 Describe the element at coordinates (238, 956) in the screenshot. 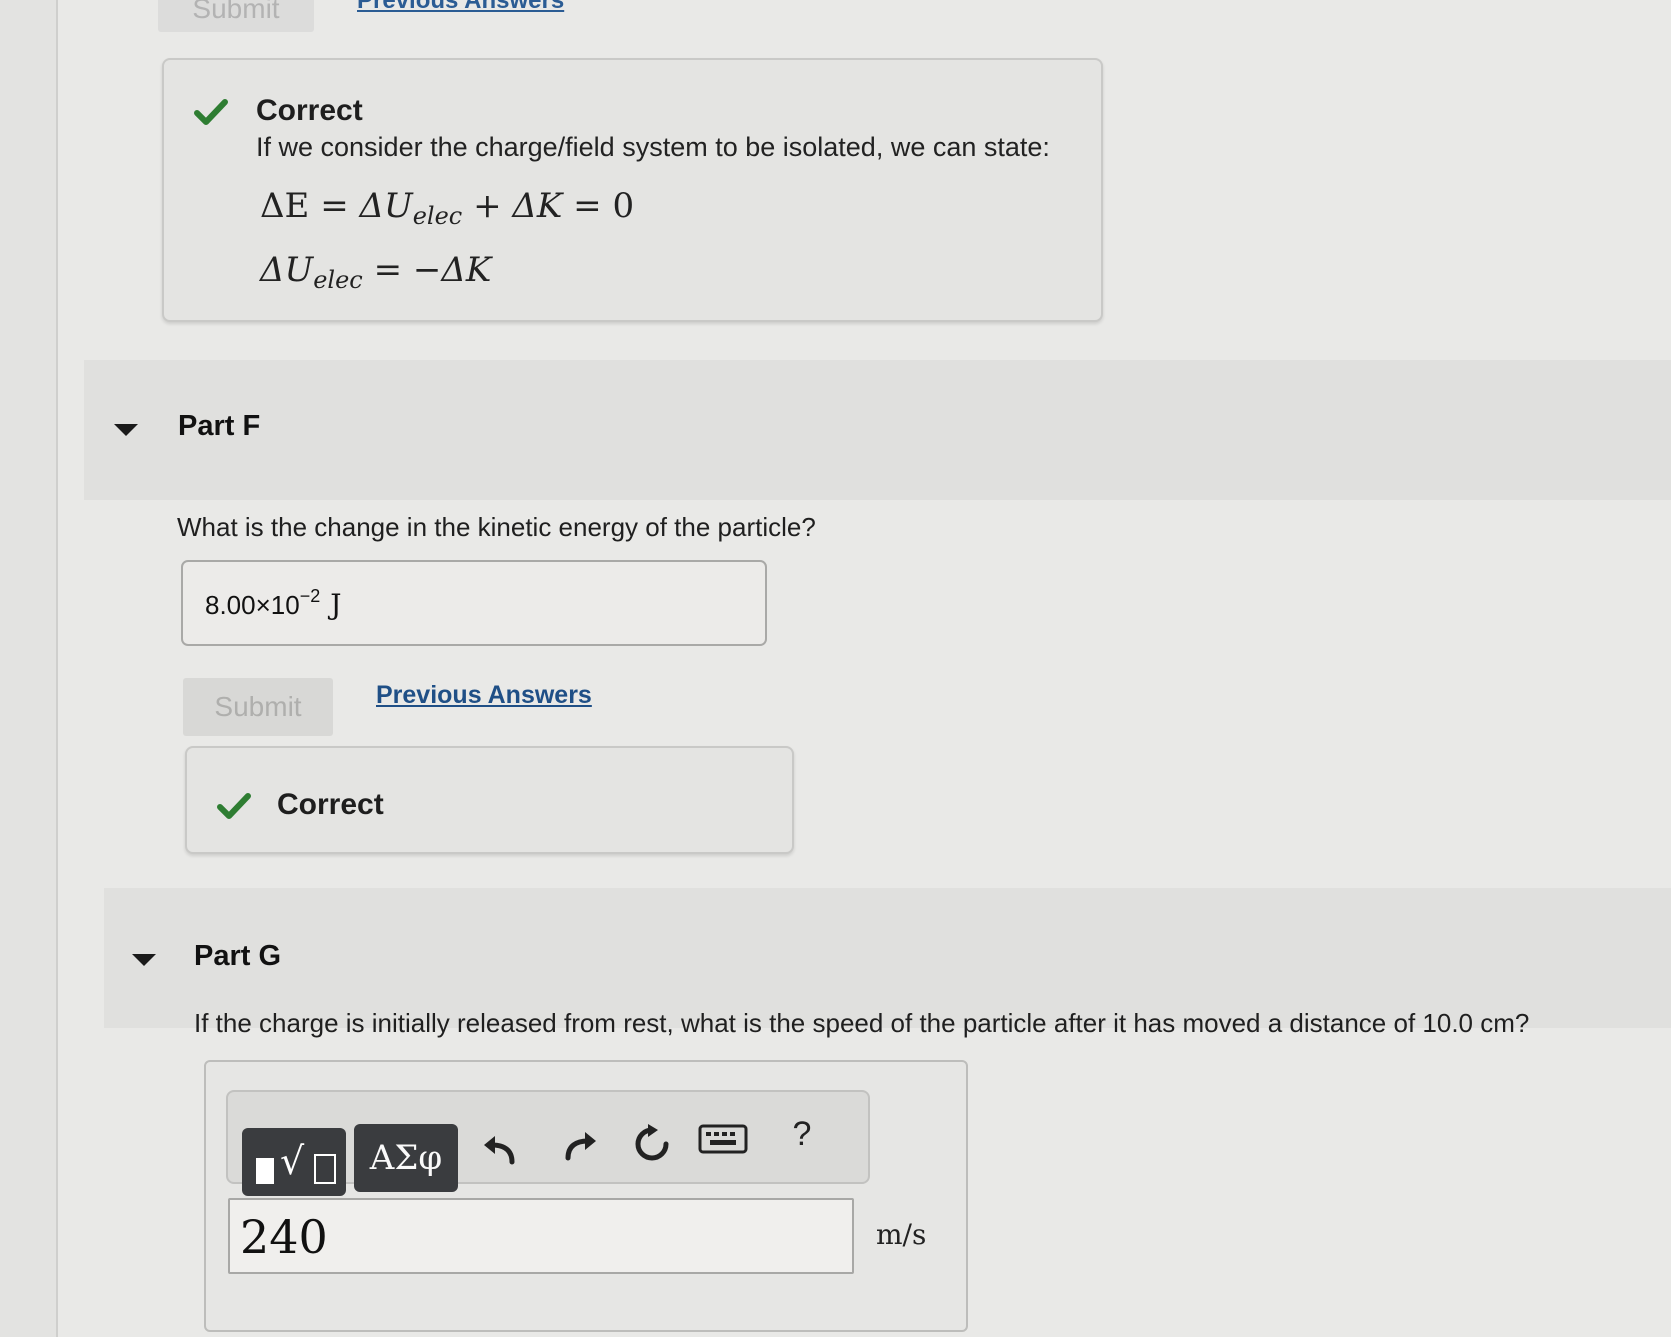

I see `part-title: Part G` at that location.